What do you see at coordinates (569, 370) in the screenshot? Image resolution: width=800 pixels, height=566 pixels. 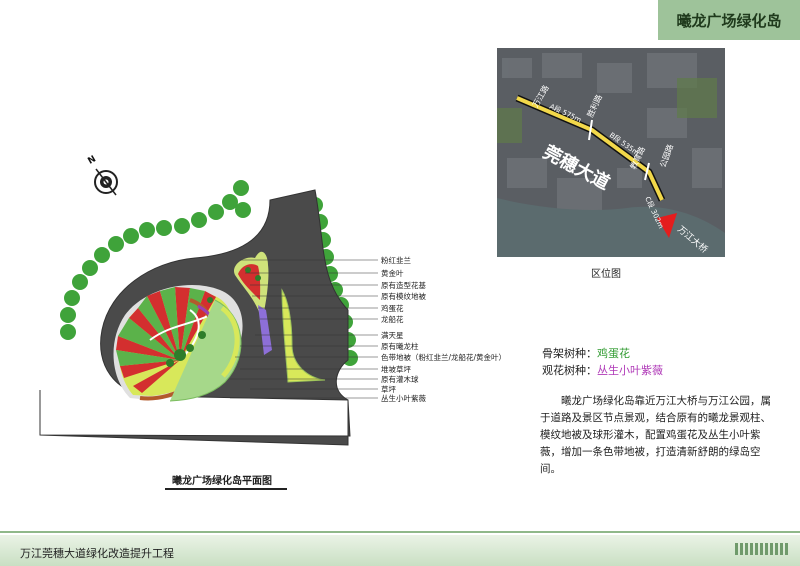 I see `flower-species-label: 观花树种：` at bounding box center [569, 370].